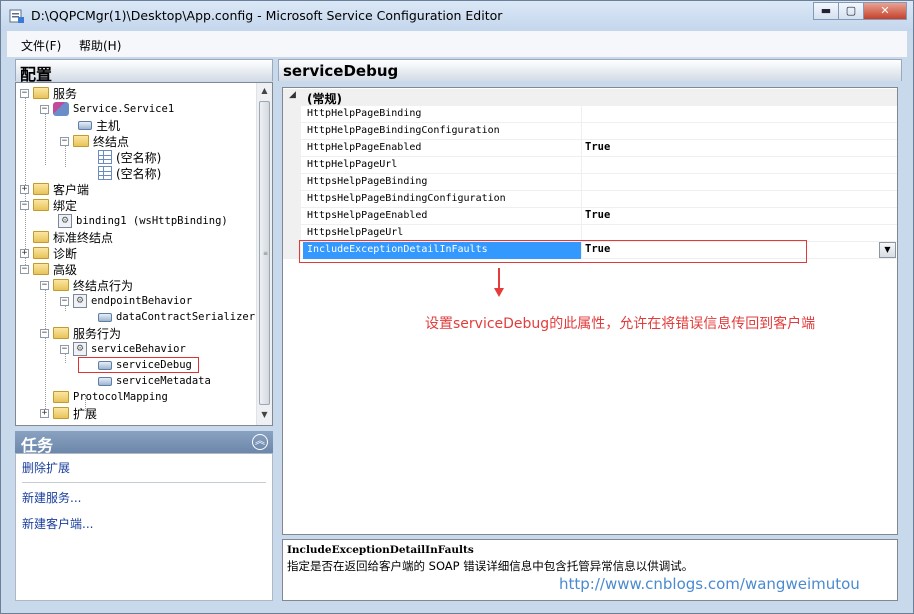 The image size is (914, 614). What do you see at coordinates (260, 442) in the screenshot?
I see `collapse-up-icon: ︽` at bounding box center [260, 442].